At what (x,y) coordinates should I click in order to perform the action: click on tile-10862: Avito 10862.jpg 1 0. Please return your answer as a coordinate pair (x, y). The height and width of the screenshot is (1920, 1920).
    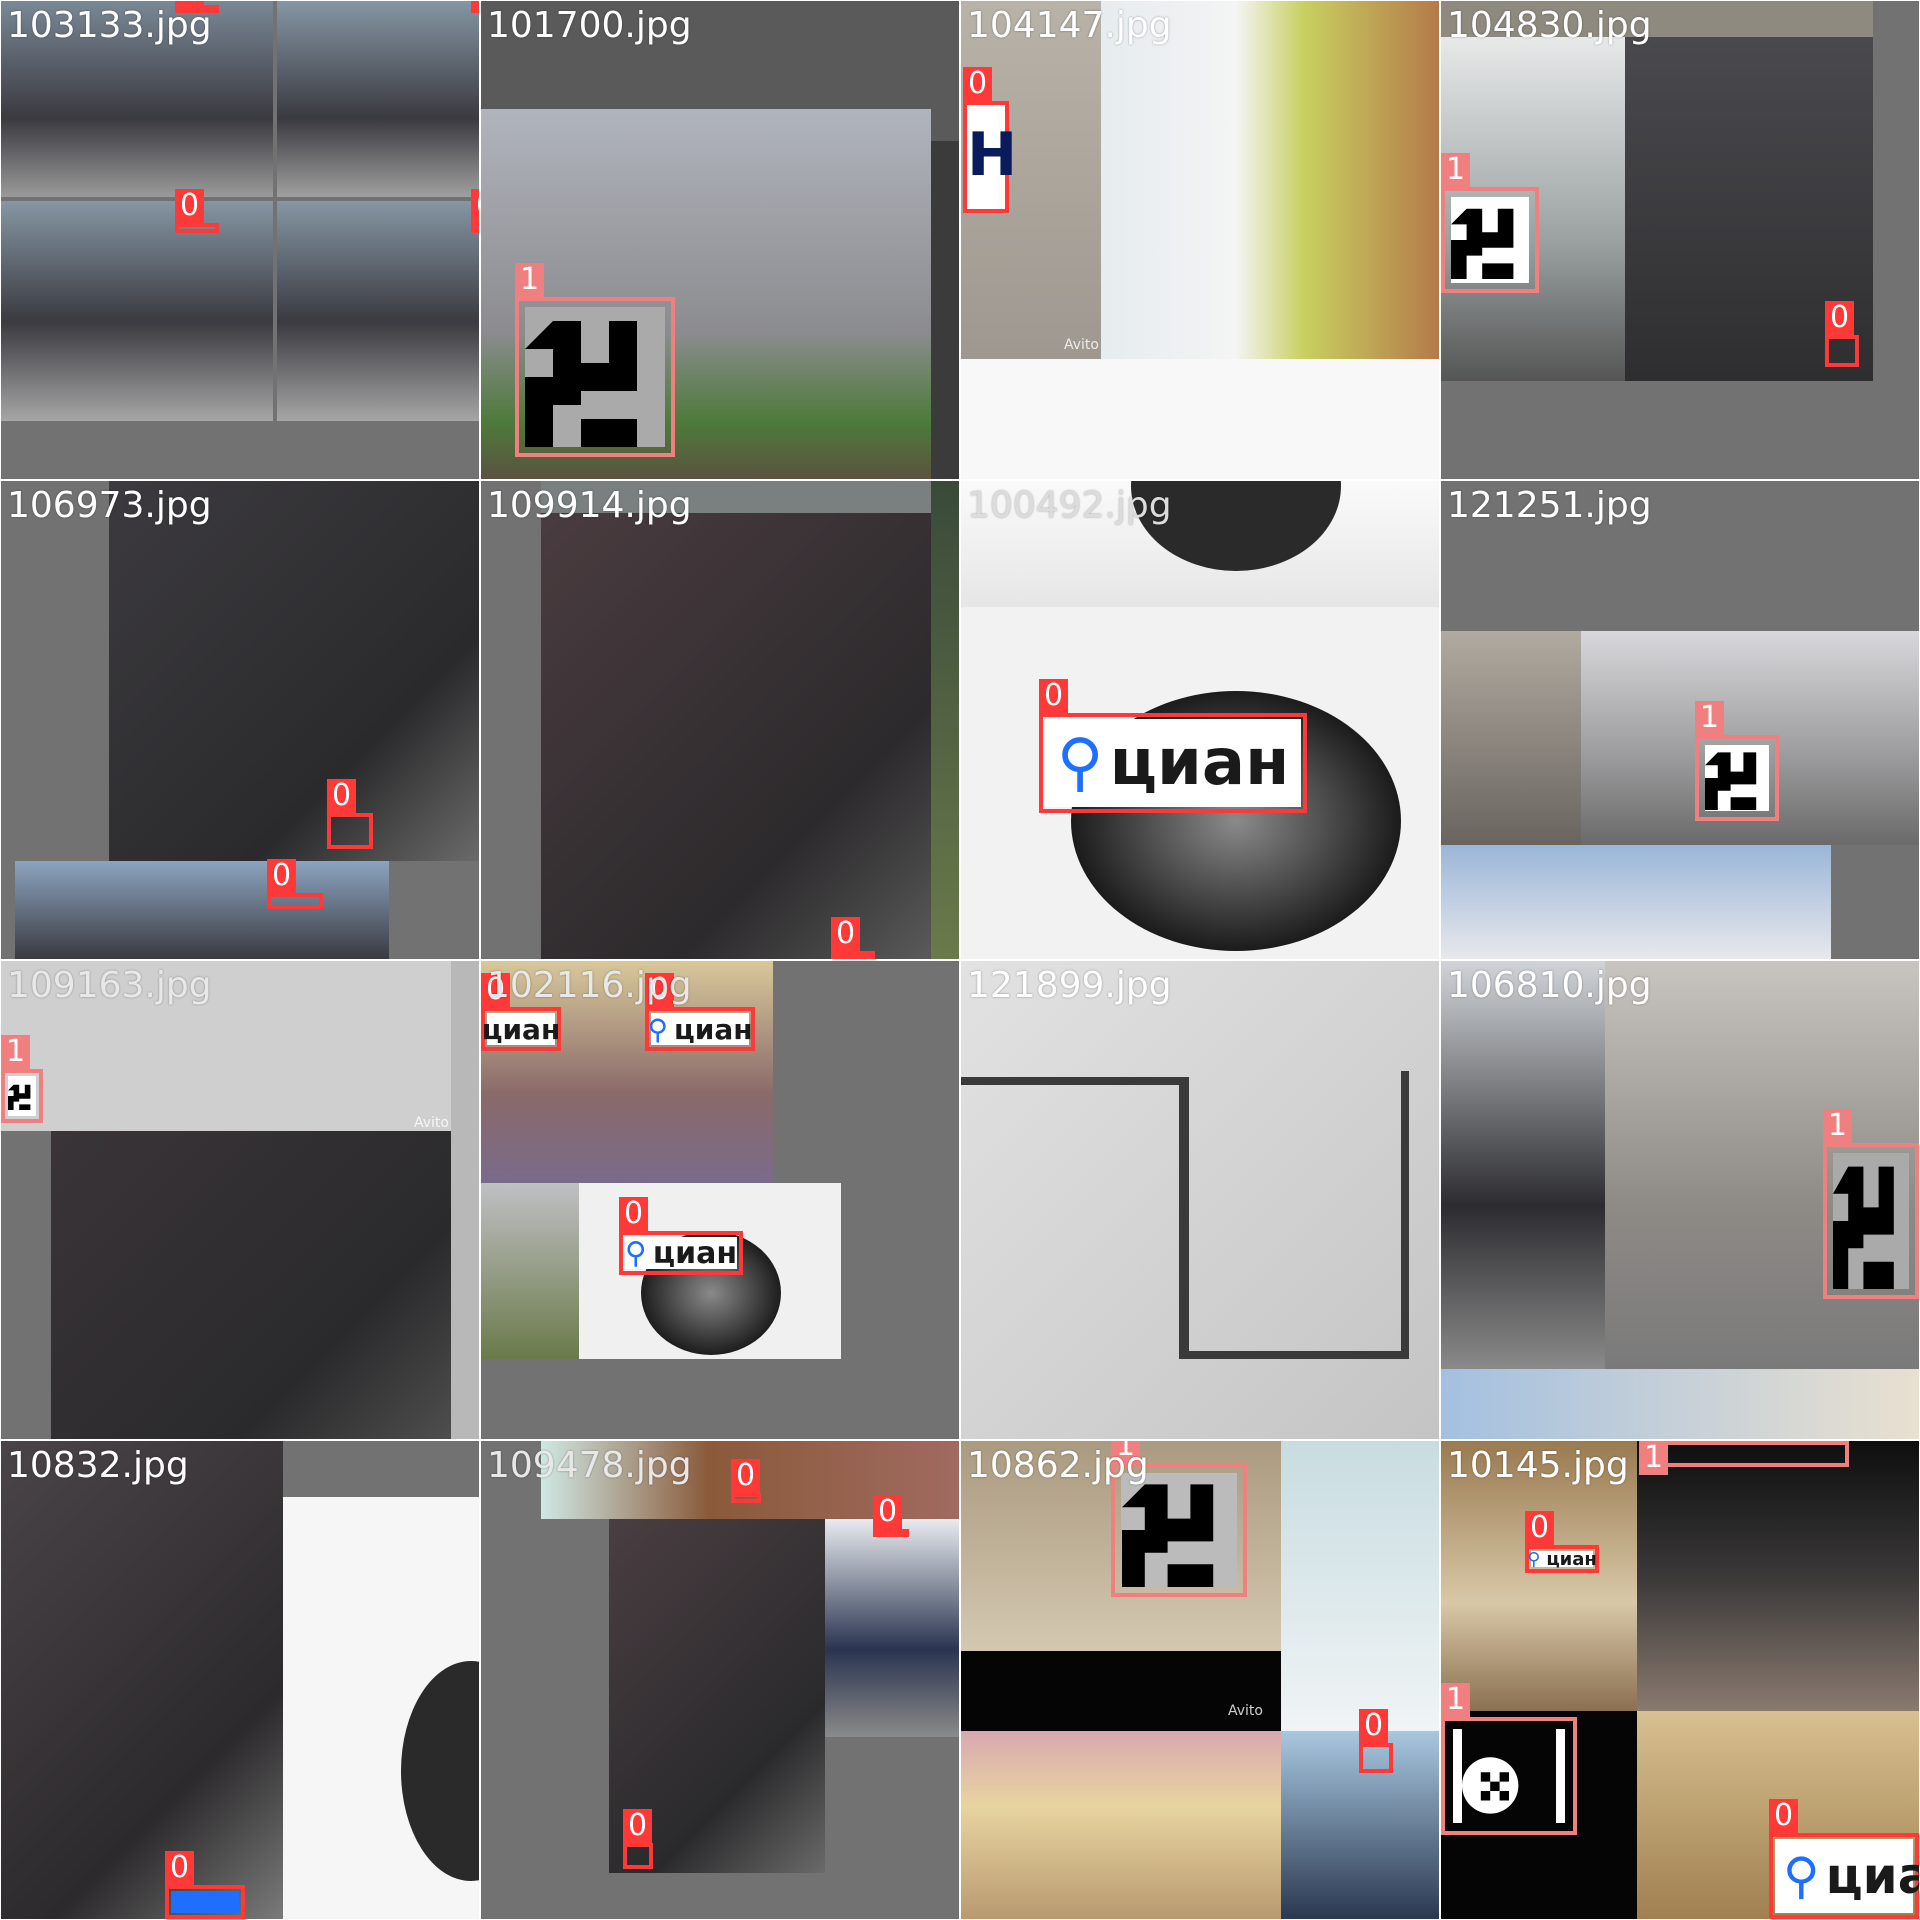
    Looking at the image, I should click on (1200, 1680).